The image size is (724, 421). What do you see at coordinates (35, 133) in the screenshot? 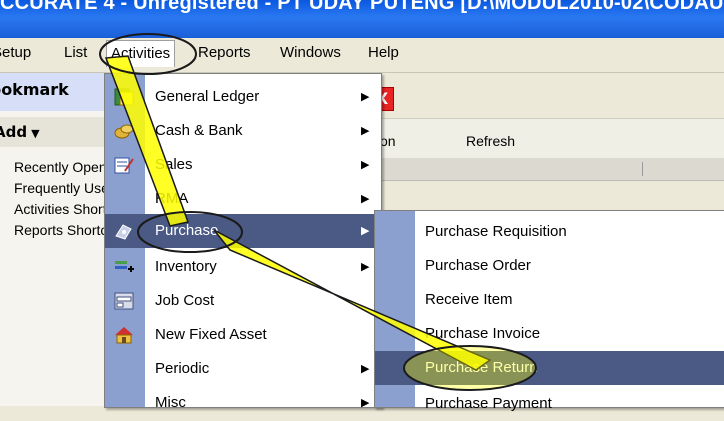
I see `chevron-down-icon: ▼` at bounding box center [35, 133].